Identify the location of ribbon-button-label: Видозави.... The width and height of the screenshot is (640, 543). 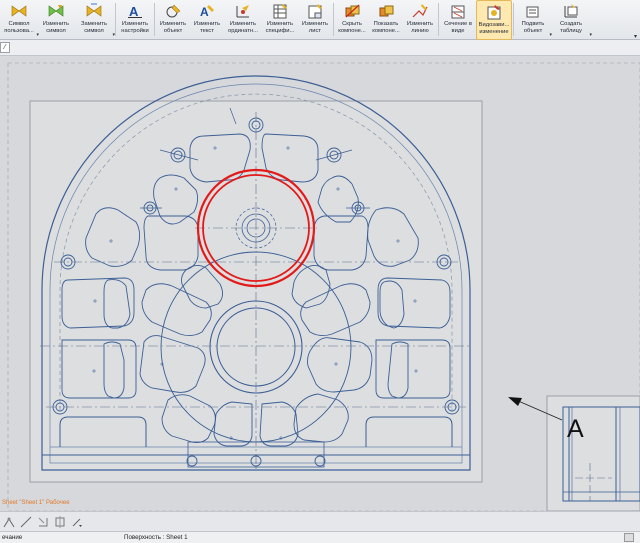
(494, 25).